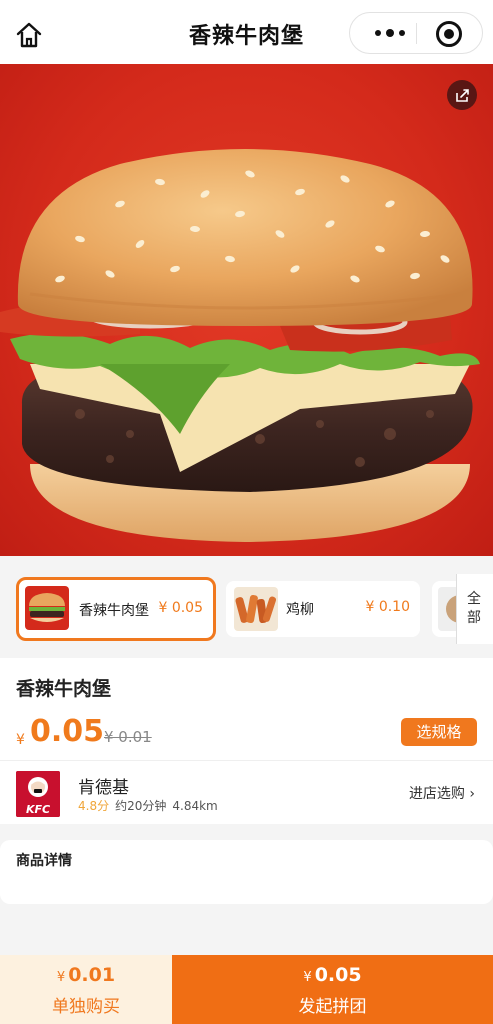 The width and height of the screenshot is (493, 1024). What do you see at coordinates (449, 34) in the screenshot?
I see `miniprogram-close-icon` at bounding box center [449, 34].